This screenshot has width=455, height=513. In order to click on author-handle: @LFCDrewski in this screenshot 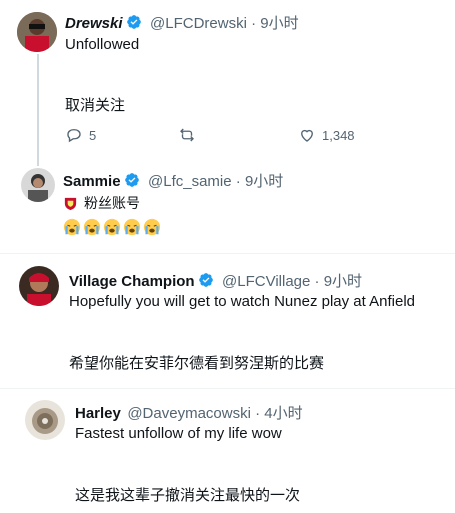, I will do `click(198, 23)`.